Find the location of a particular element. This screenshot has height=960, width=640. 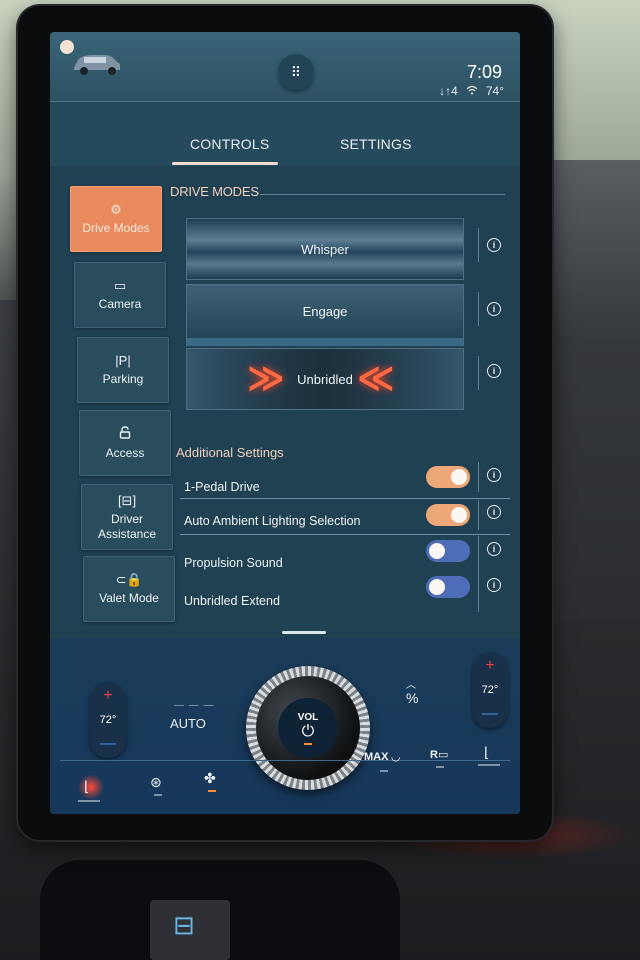

driver-temp-control: + 72° — is located at coordinates (108, 720).